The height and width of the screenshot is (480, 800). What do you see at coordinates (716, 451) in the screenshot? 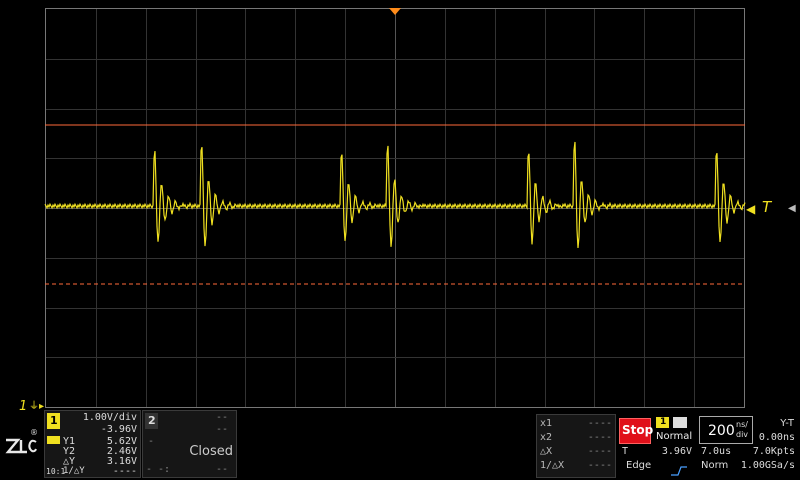
I see `acq-window: 7.0us` at bounding box center [716, 451].